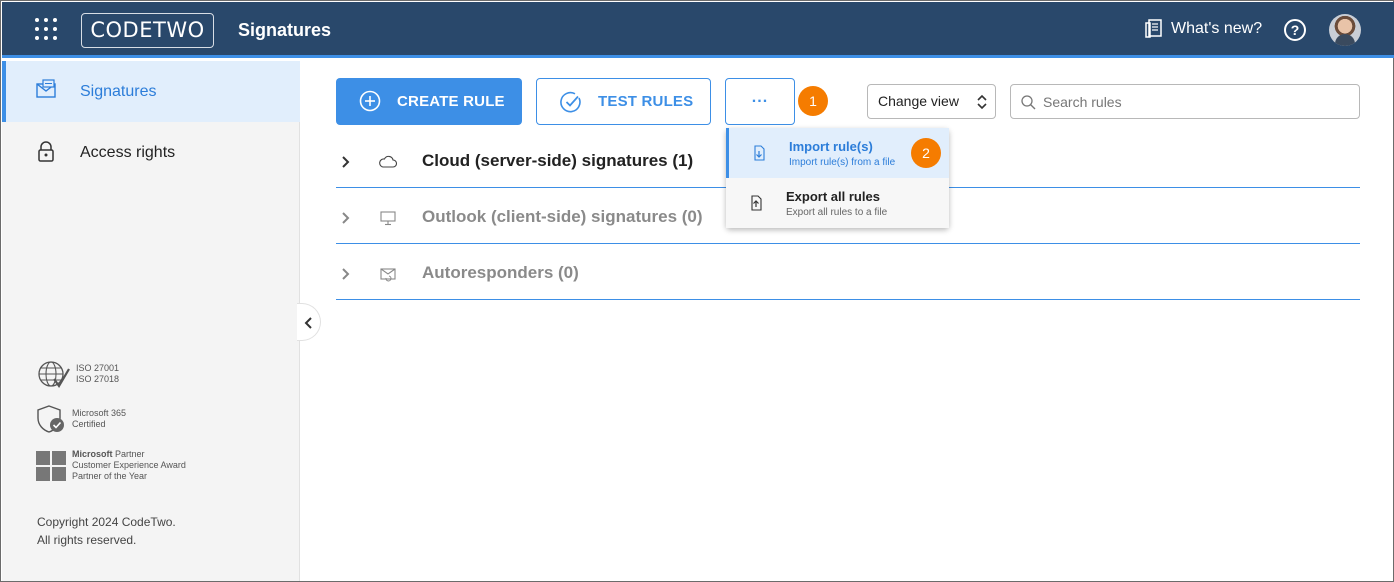 The image size is (1394, 582). I want to click on help-icon: ?, so click(1295, 30).